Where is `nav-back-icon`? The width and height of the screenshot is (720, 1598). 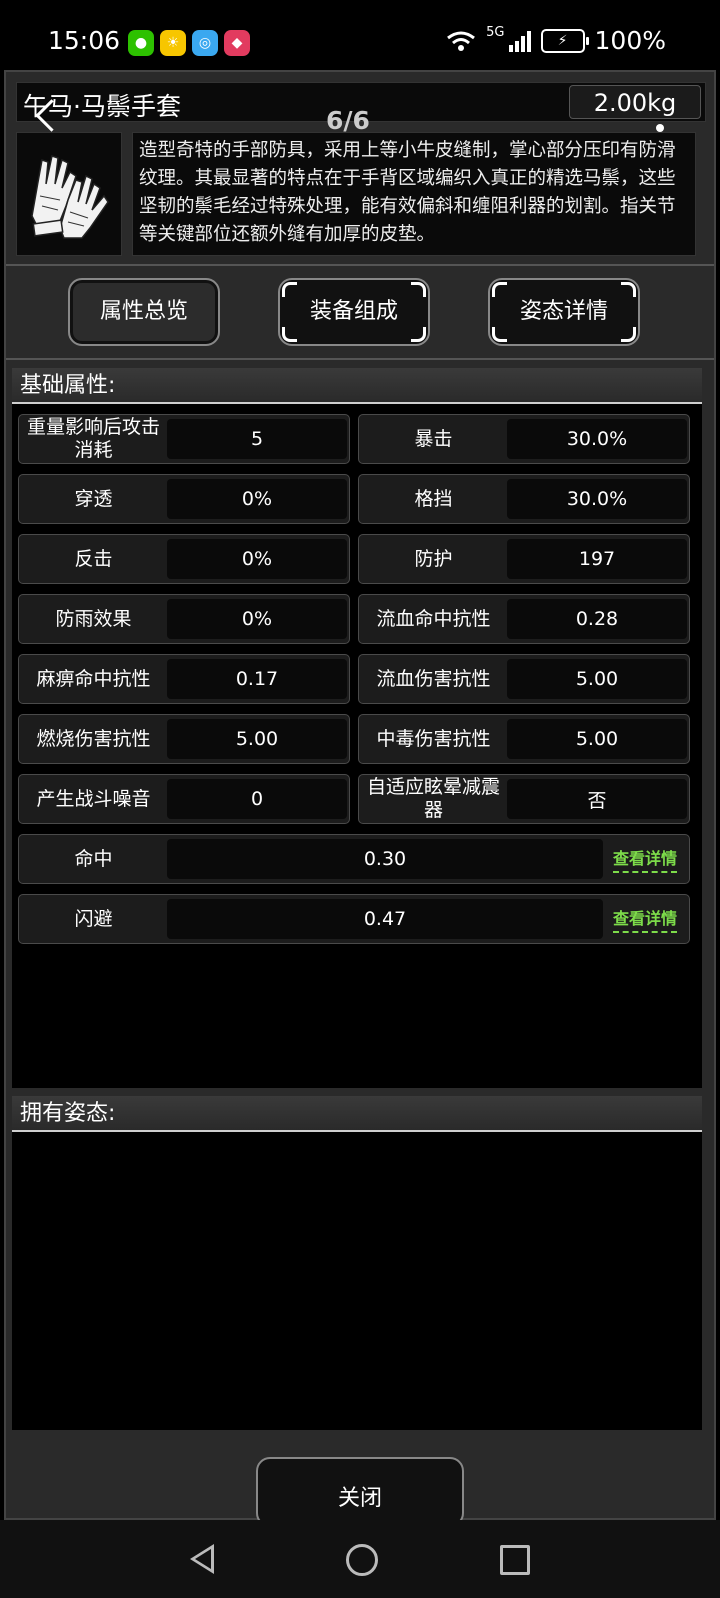
nav-back-icon is located at coordinates (202, 1559).